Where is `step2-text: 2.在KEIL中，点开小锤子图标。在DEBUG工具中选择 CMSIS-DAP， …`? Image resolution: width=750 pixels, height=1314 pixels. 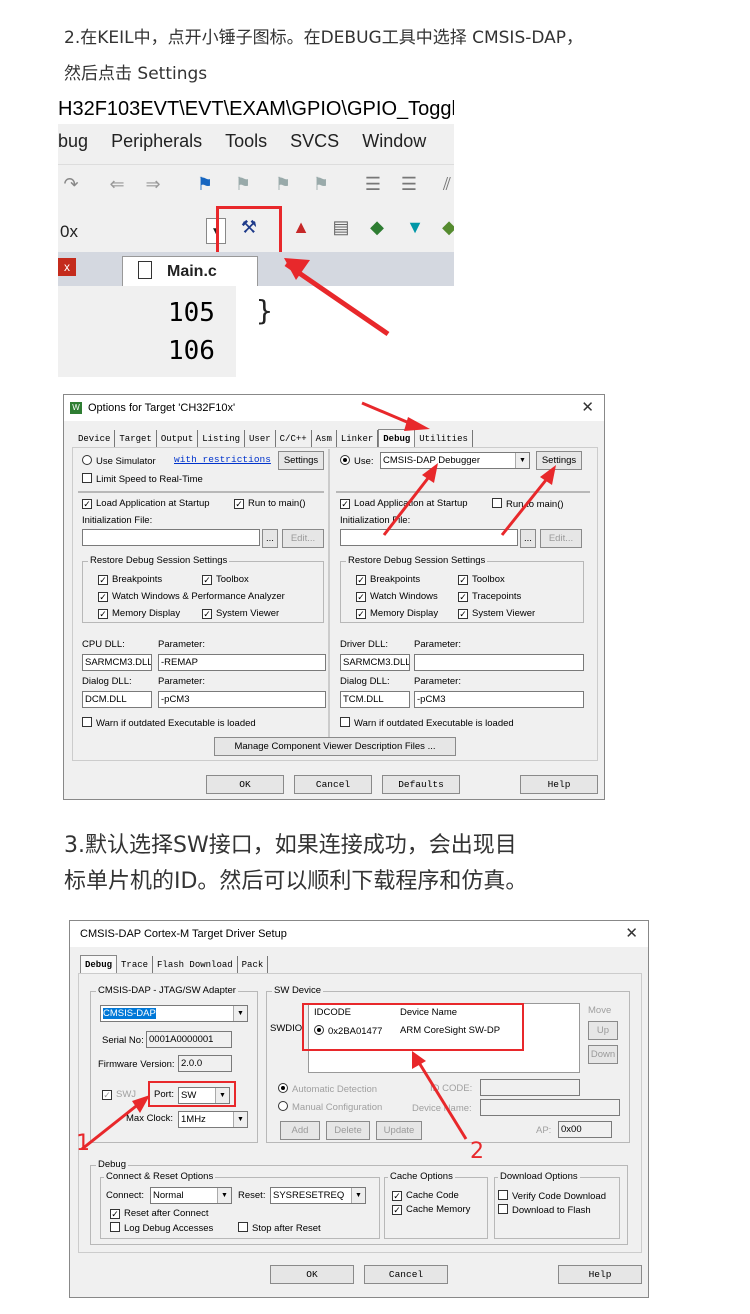
step2-text: 2.在KEIL中，点开小锤子图标。在DEBUG工具中选择 CMSIS-DAP， … is located at coordinates (323, 56).